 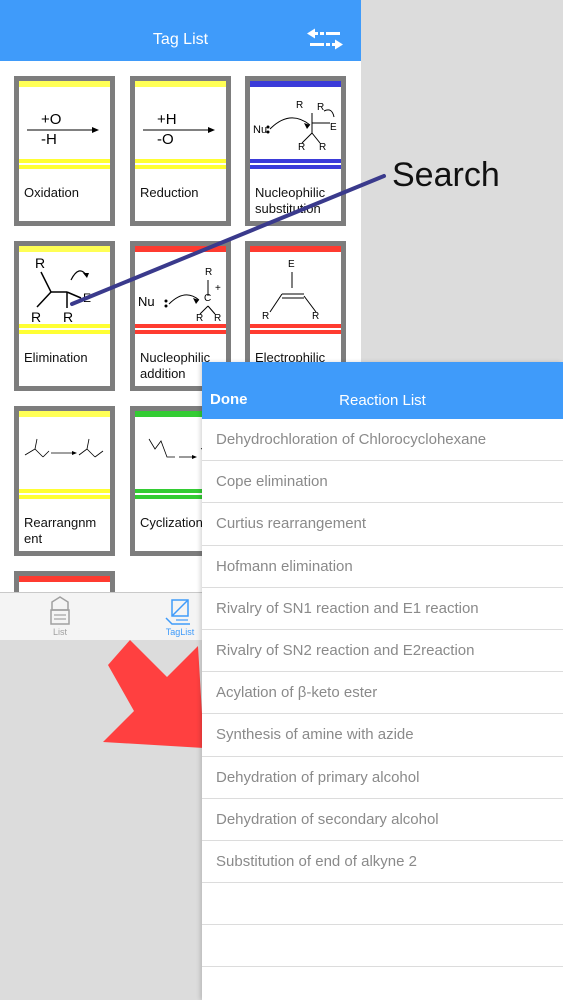 I want to click on tag-card: R R R E Elimination, so click(x=64, y=316).